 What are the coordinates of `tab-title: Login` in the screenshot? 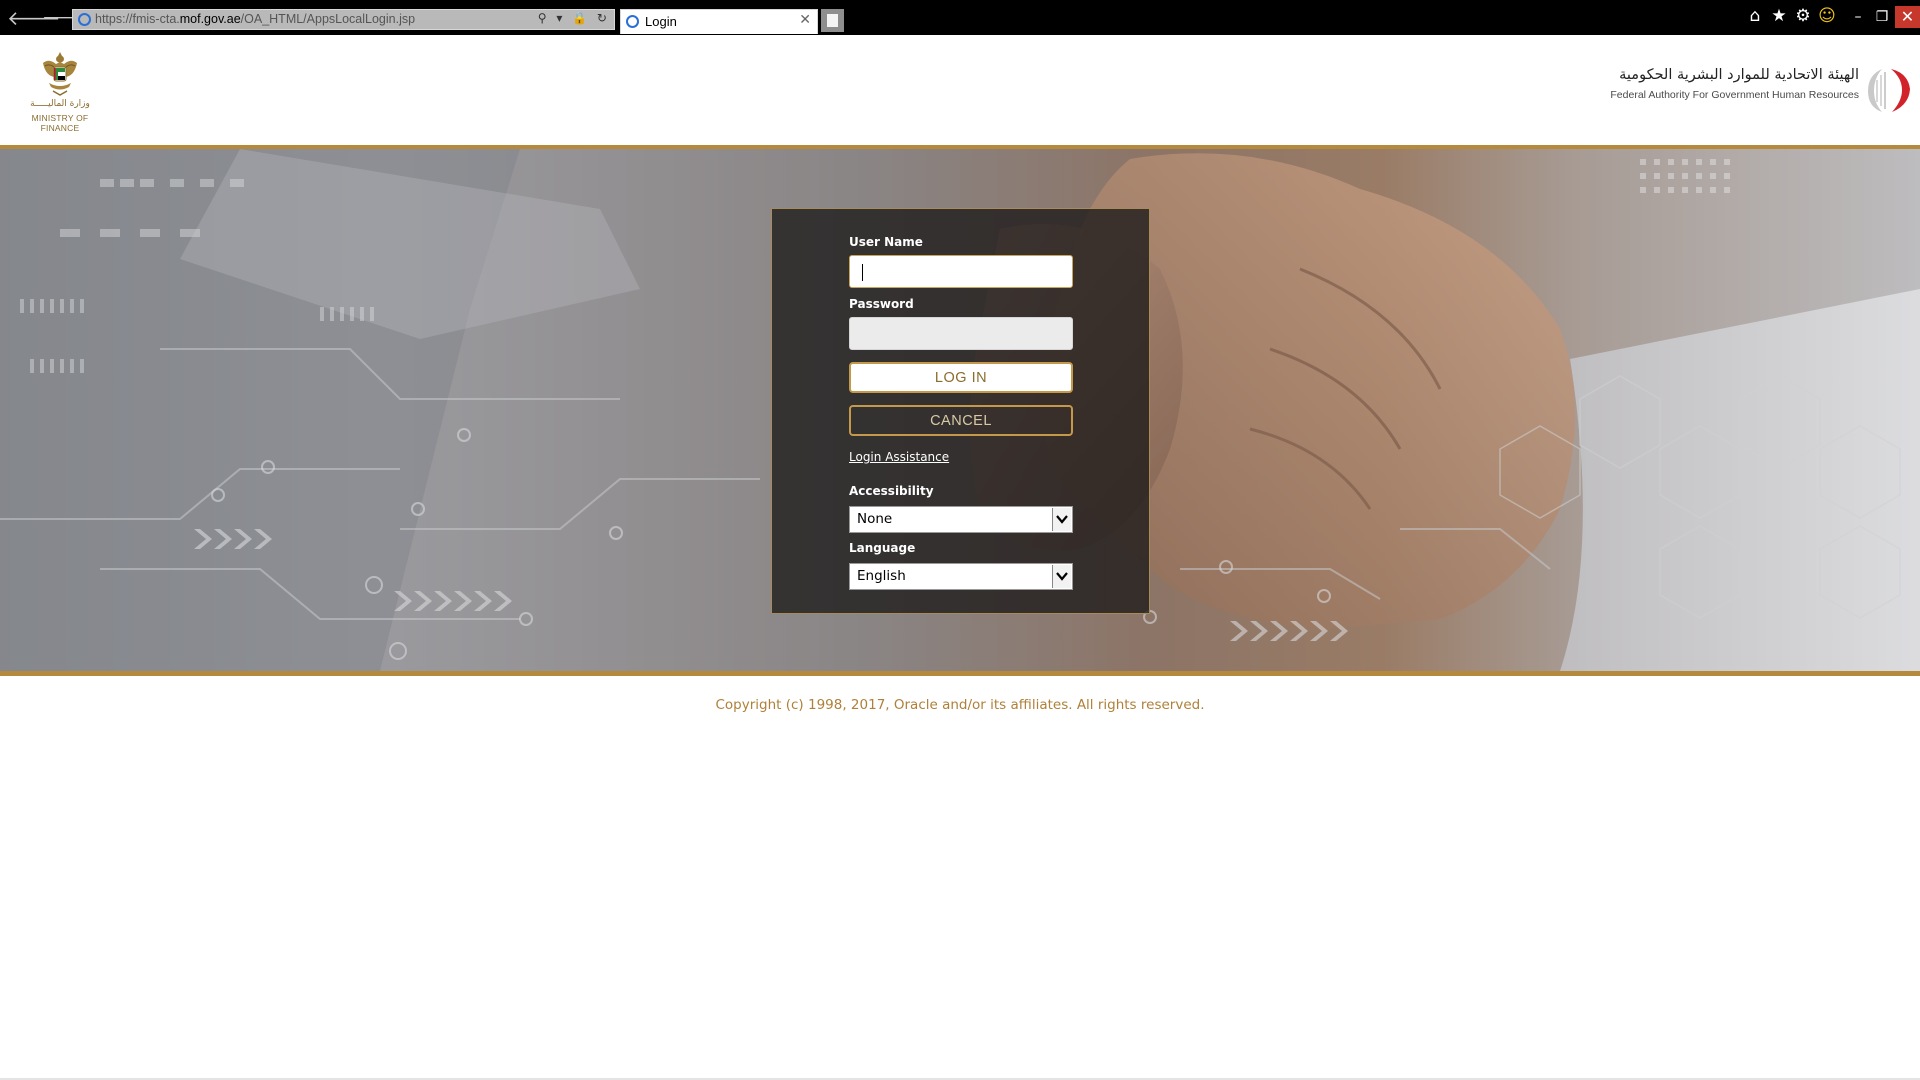 It's located at (661, 21).